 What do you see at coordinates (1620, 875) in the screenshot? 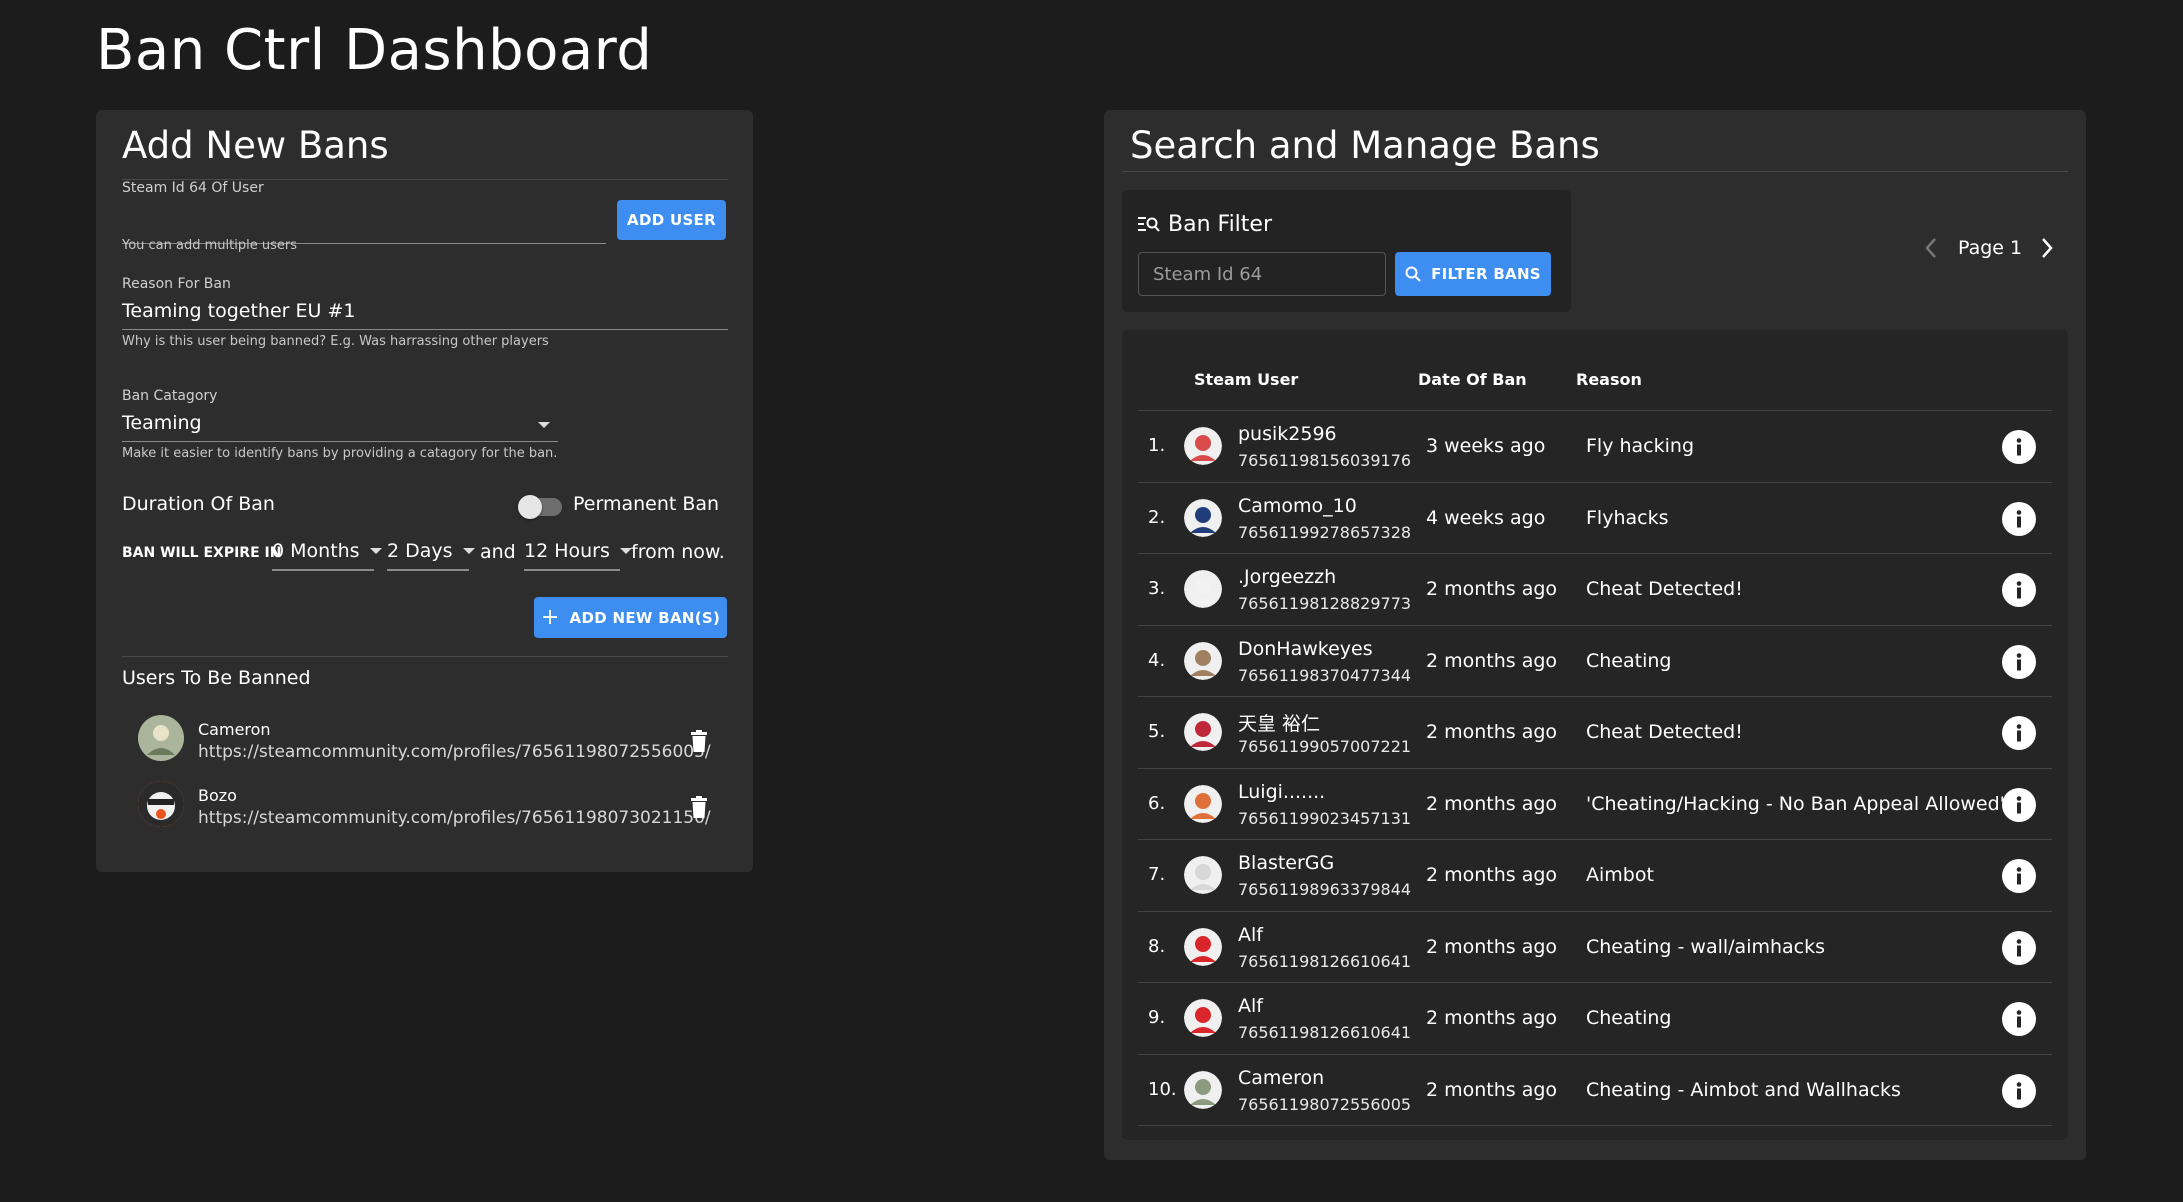
I see `ban-reason: Aimbot` at bounding box center [1620, 875].